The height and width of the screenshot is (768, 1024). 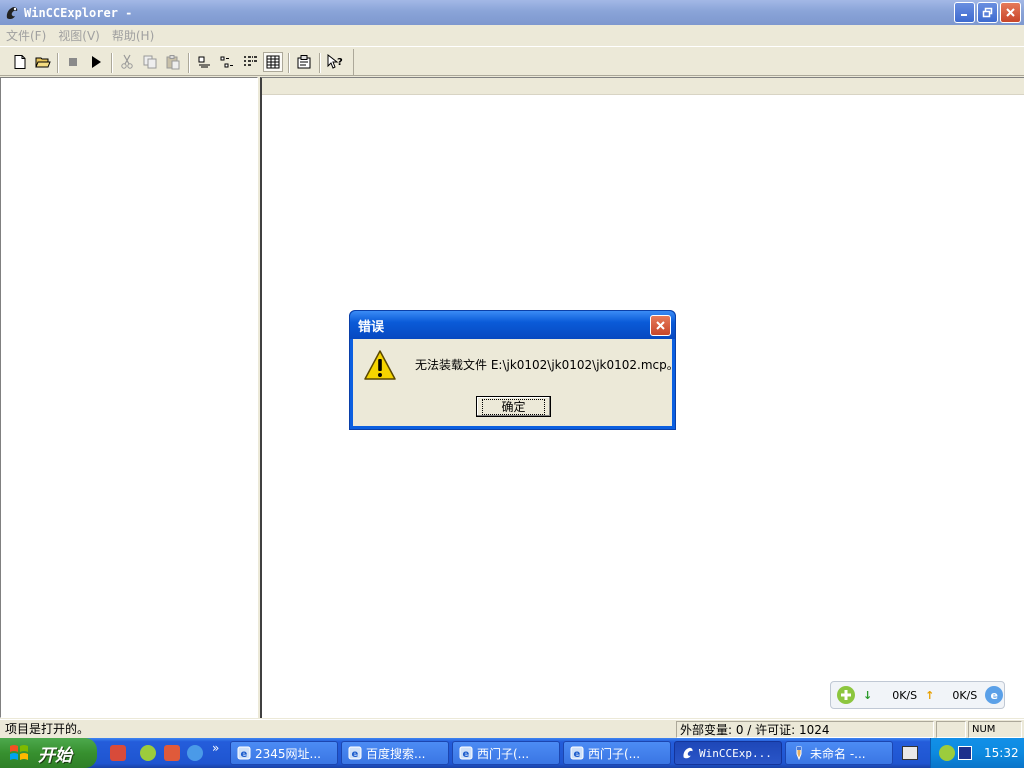 What do you see at coordinates (118, 753) in the screenshot?
I see `quicklaunch-app-icon` at bounding box center [118, 753].